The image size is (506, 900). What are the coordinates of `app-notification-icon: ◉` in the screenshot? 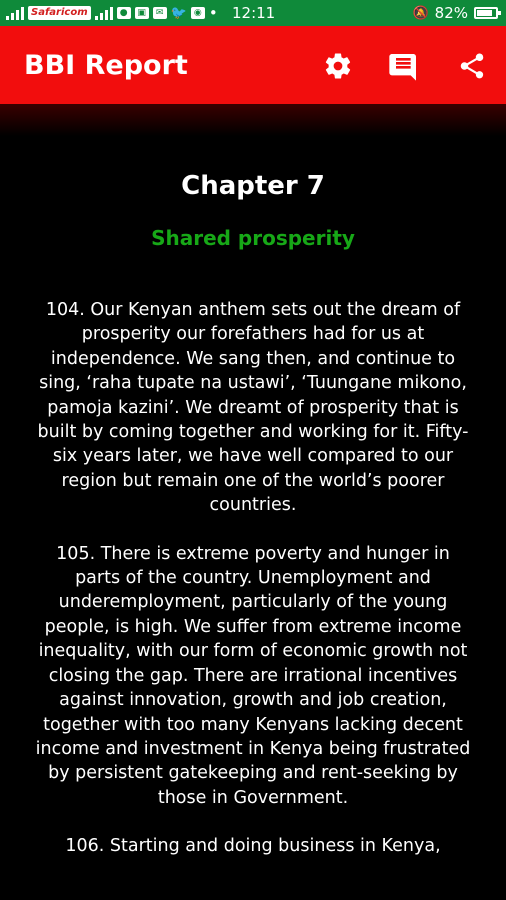 It's located at (197, 13).